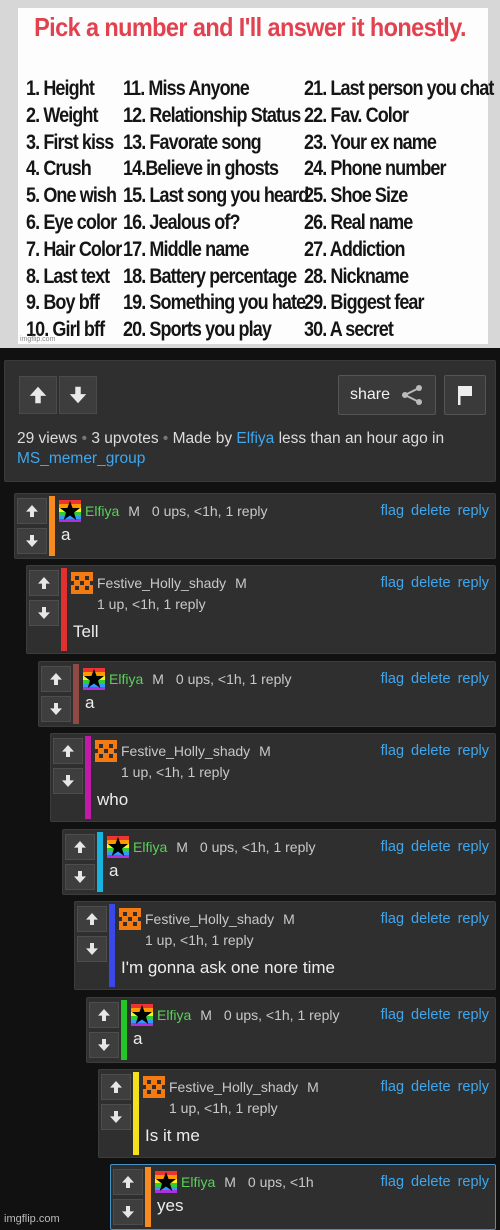  What do you see at coordinates (81, 458) in the screenshot?
I see `stream-link: MS_memer_group` at bounding box center [81, 458].